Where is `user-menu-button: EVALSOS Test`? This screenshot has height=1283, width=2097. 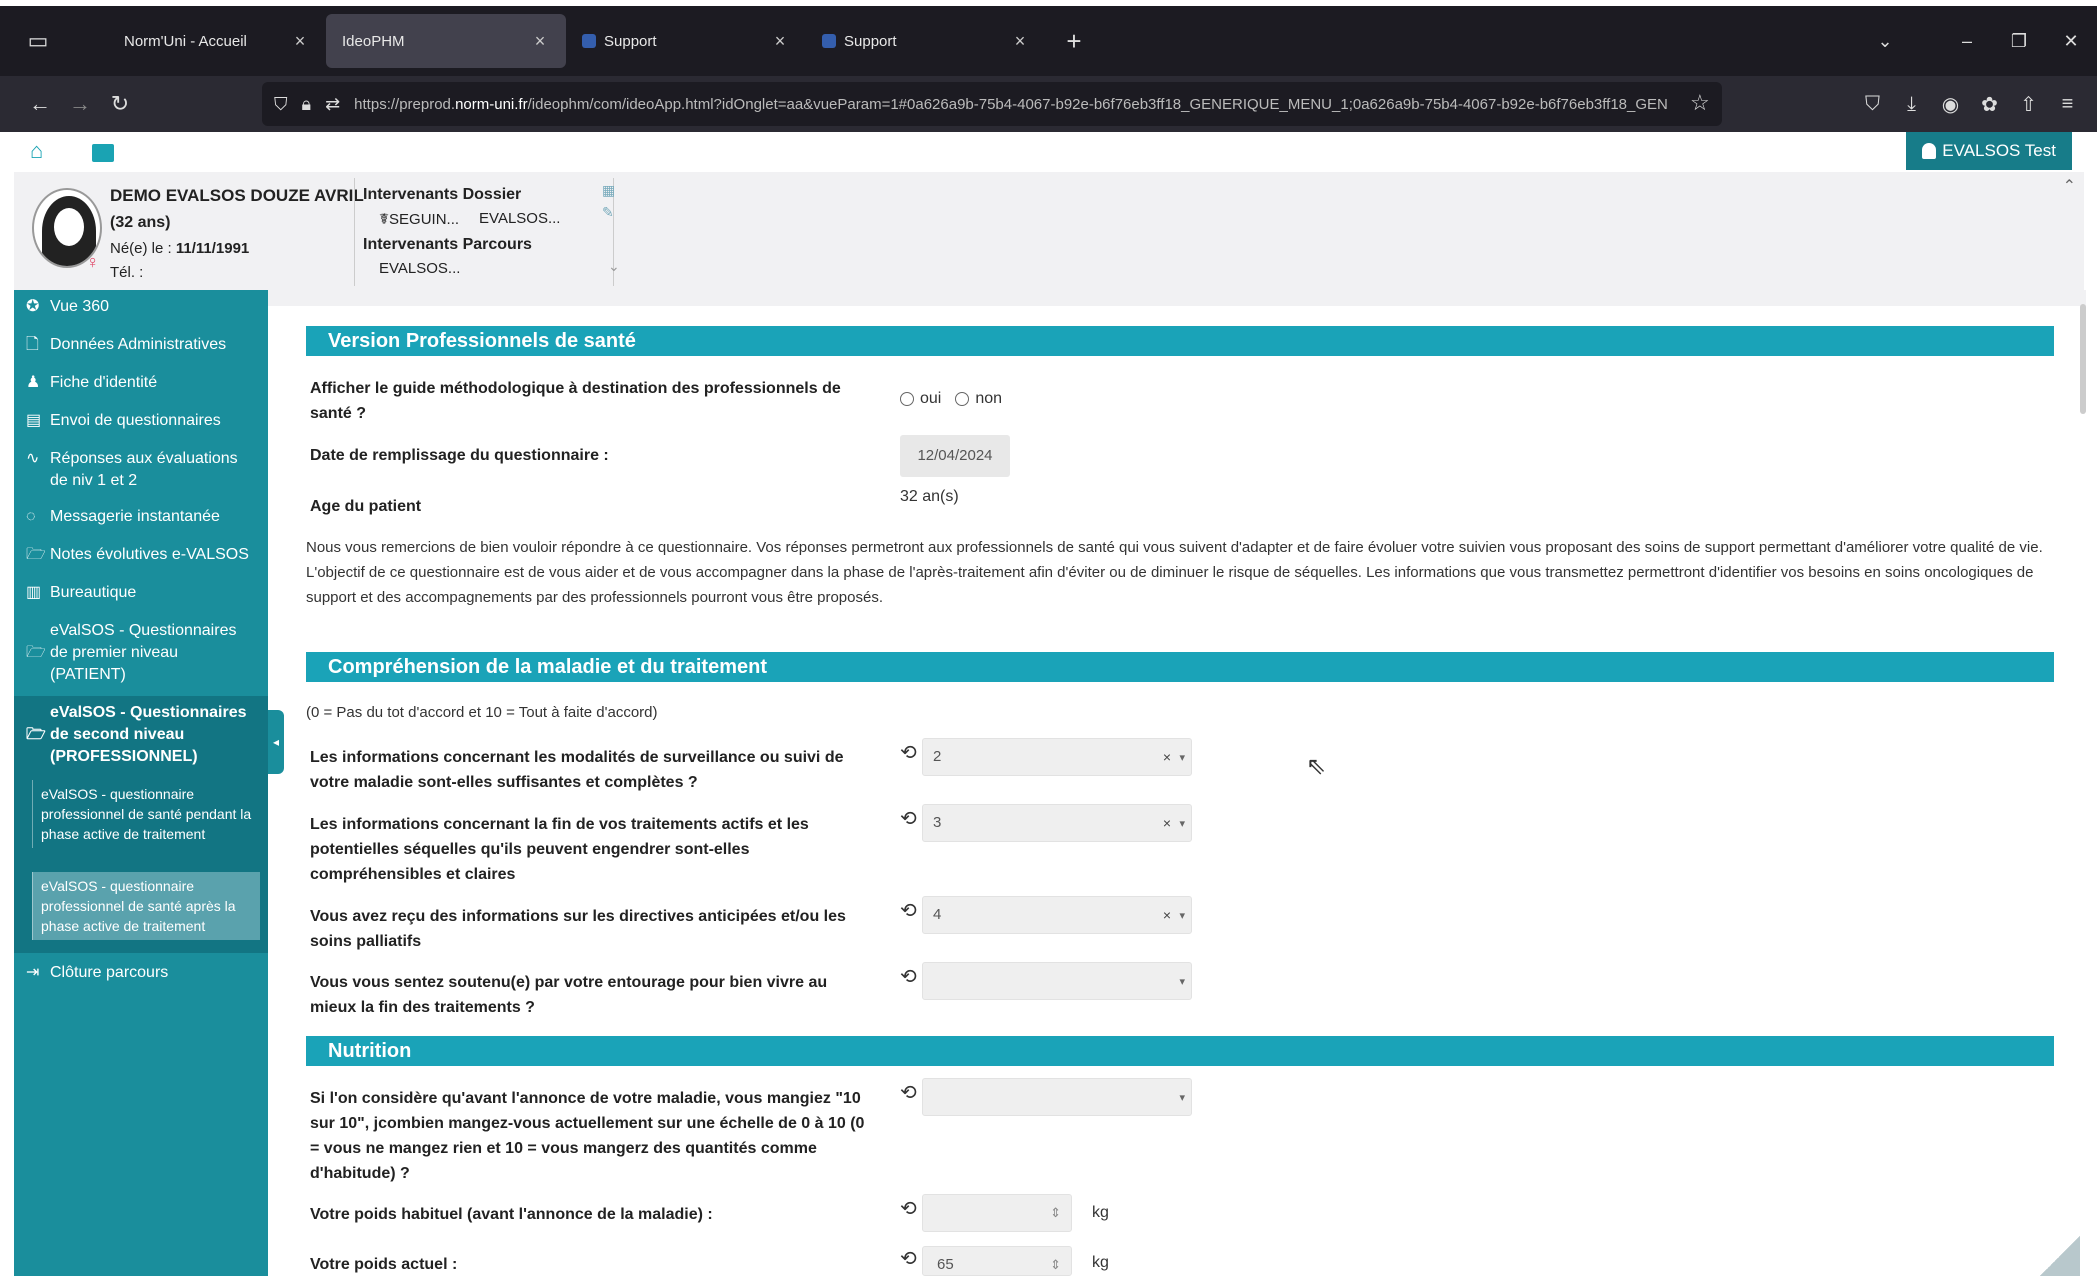
user-menu-button: EVALSOS Test is located at coordinates (1989, 151).